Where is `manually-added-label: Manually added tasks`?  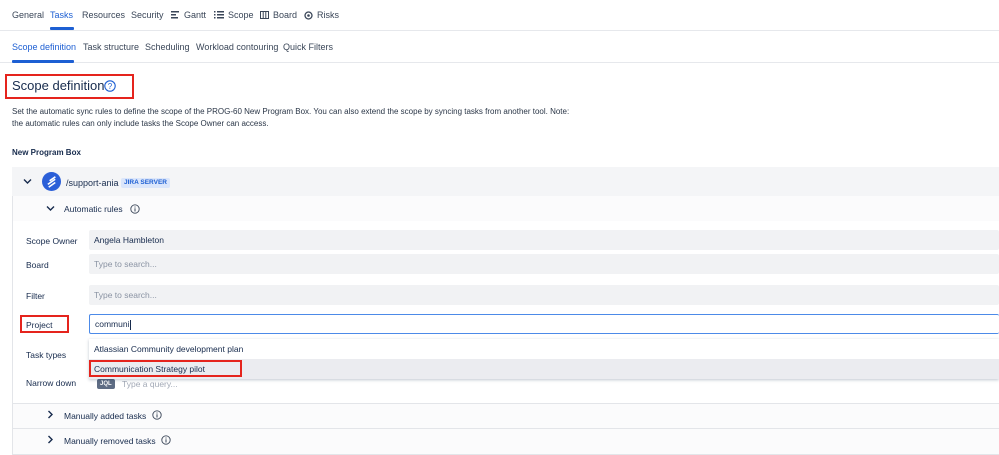
manually-added-label: Manually added tasks is located at coordinates (105, 416).